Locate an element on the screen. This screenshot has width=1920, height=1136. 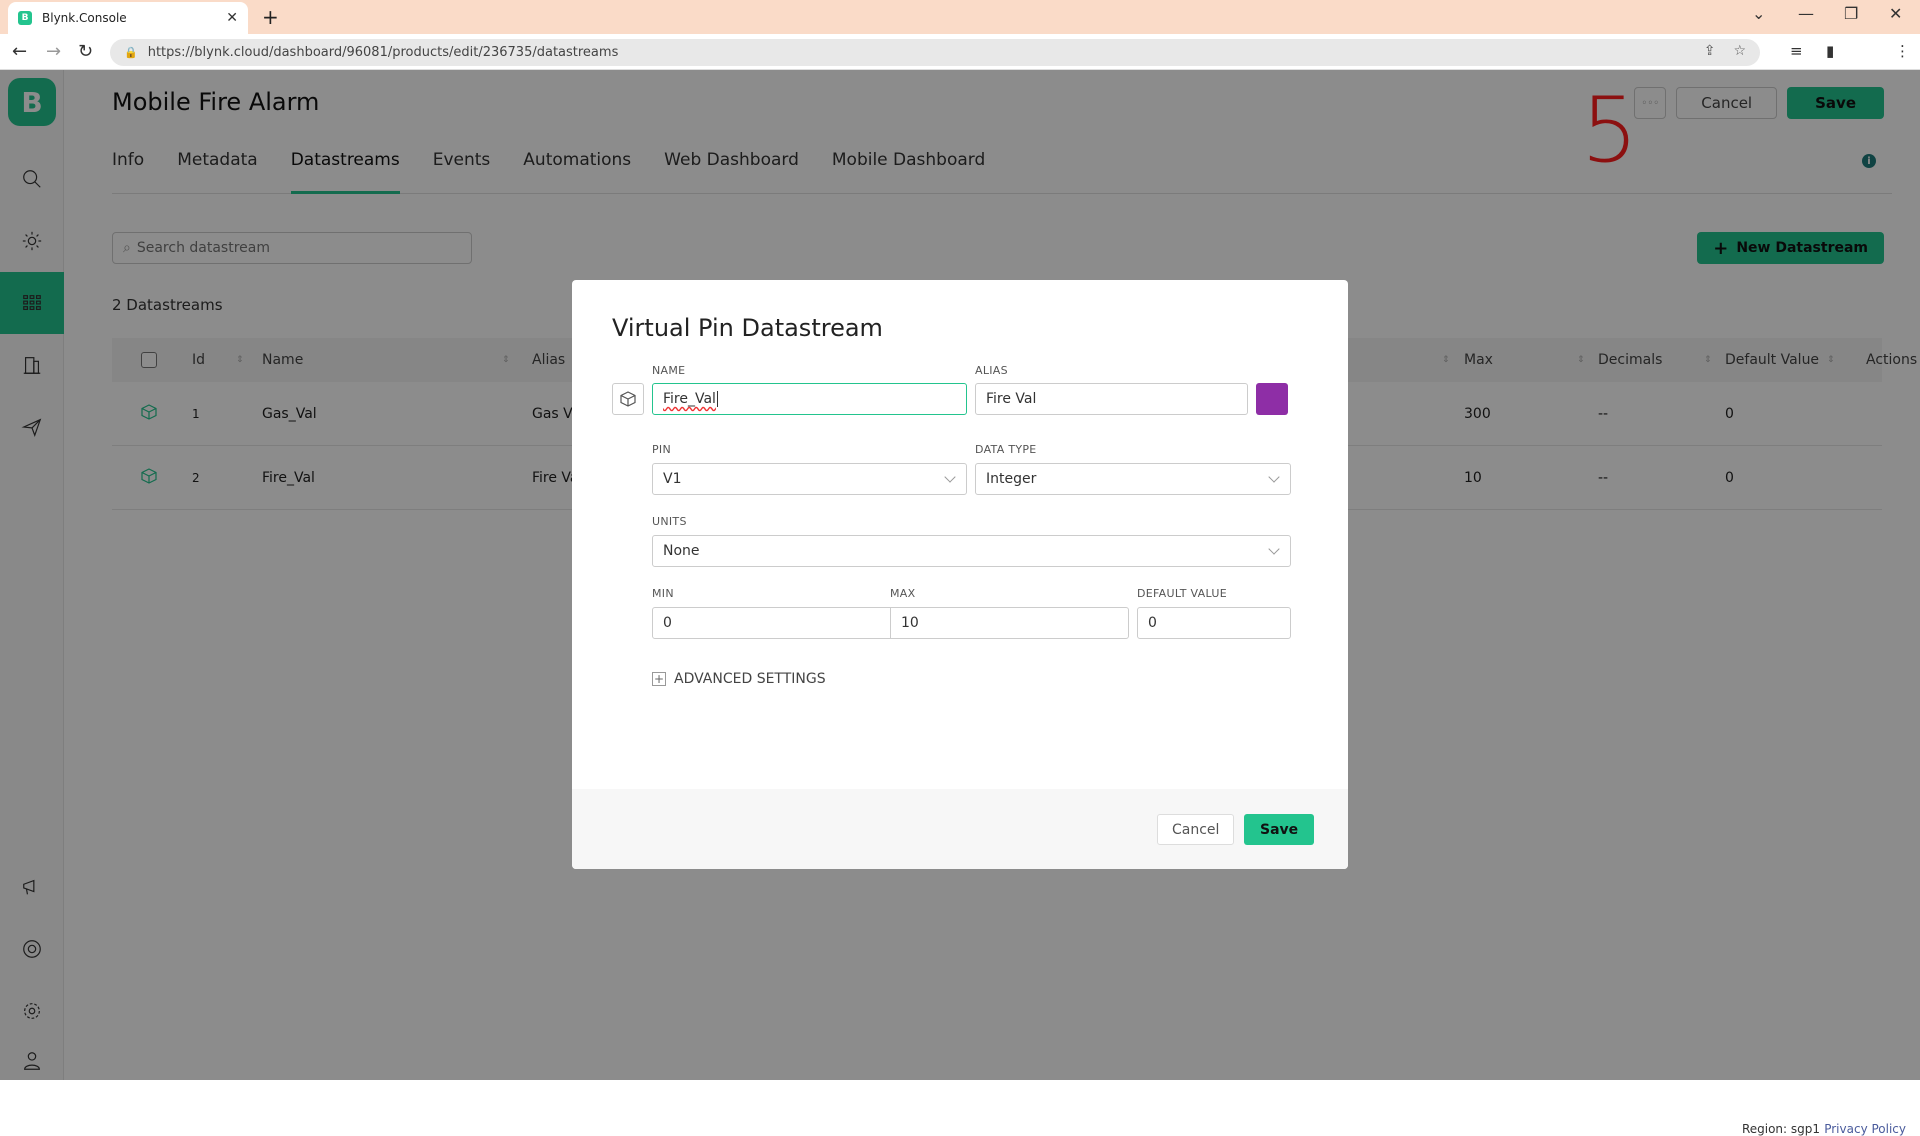
pin-select: V1 is located at coordinates (809, 479).